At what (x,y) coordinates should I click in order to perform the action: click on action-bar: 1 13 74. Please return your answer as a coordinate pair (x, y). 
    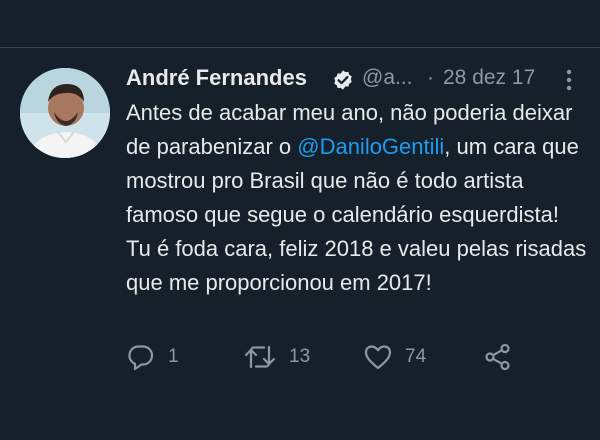
    Looking at the image, I should click on (346, 358).